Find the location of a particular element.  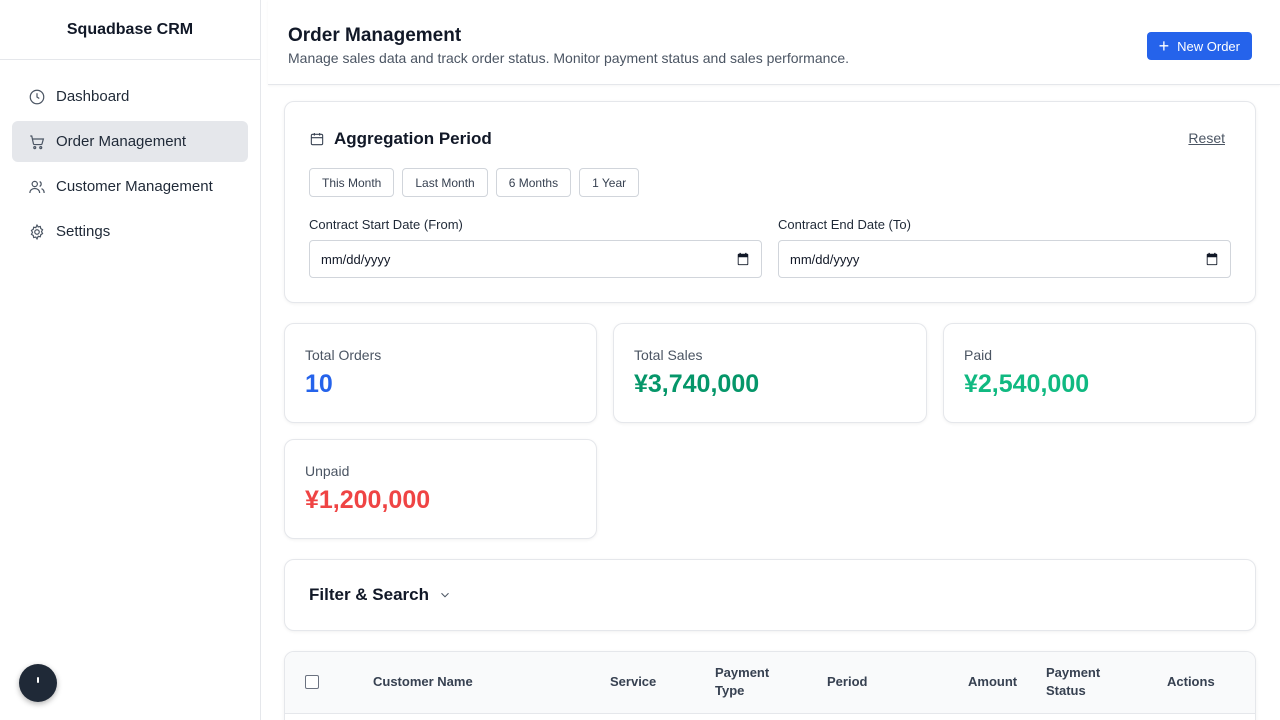

preset-1-year-button: 1 Year is located at coordinates (609, 182).